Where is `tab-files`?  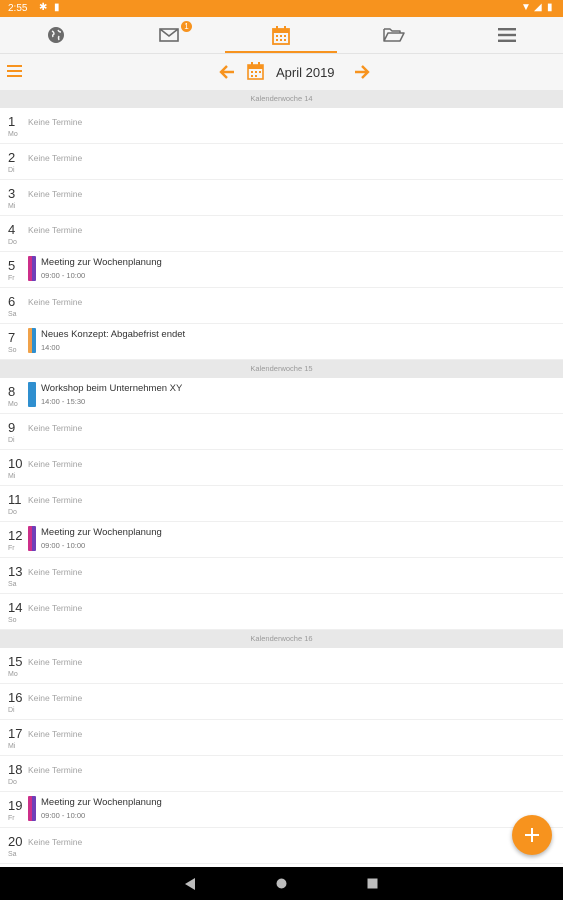 tab-files is located at coordinates (394, 35).